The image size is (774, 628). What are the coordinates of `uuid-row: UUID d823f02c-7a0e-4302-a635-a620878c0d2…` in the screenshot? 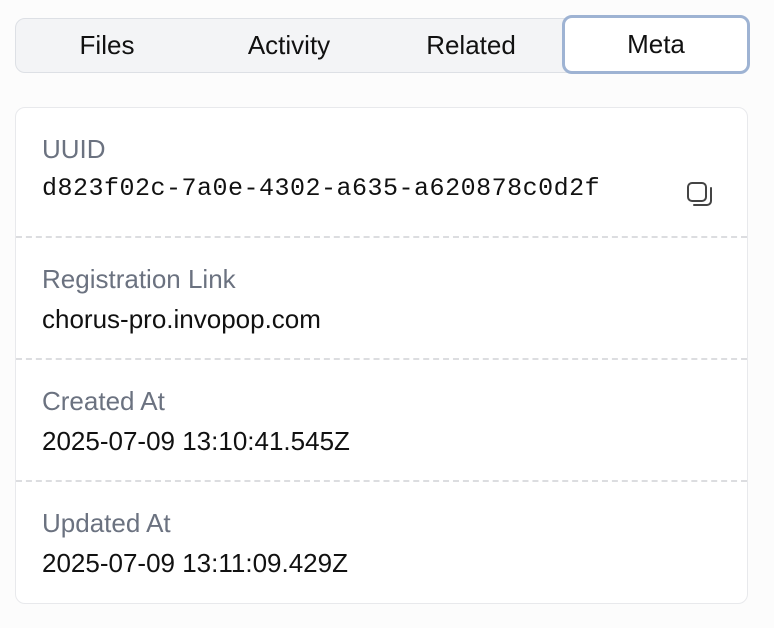 It's located at (381, 169).